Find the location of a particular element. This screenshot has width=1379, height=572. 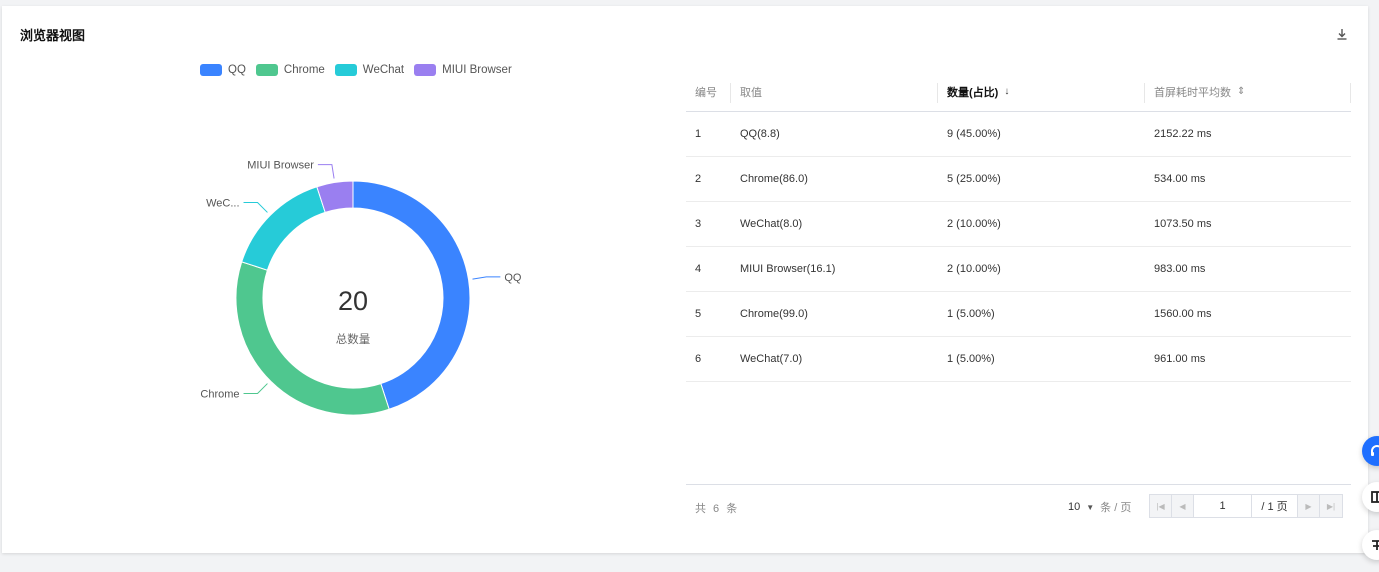

sort-desc-icon: ↓ is located at coordinates (1006, 91).